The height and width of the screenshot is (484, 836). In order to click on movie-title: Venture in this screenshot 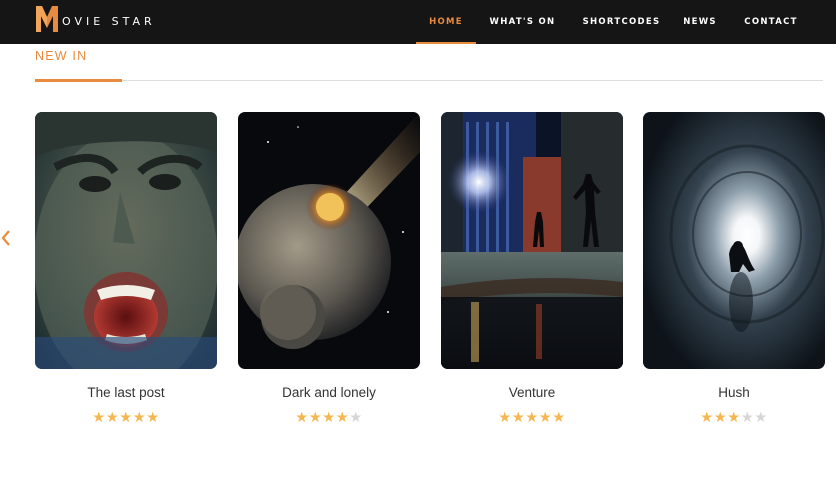, I will do `click(532, 392)`.